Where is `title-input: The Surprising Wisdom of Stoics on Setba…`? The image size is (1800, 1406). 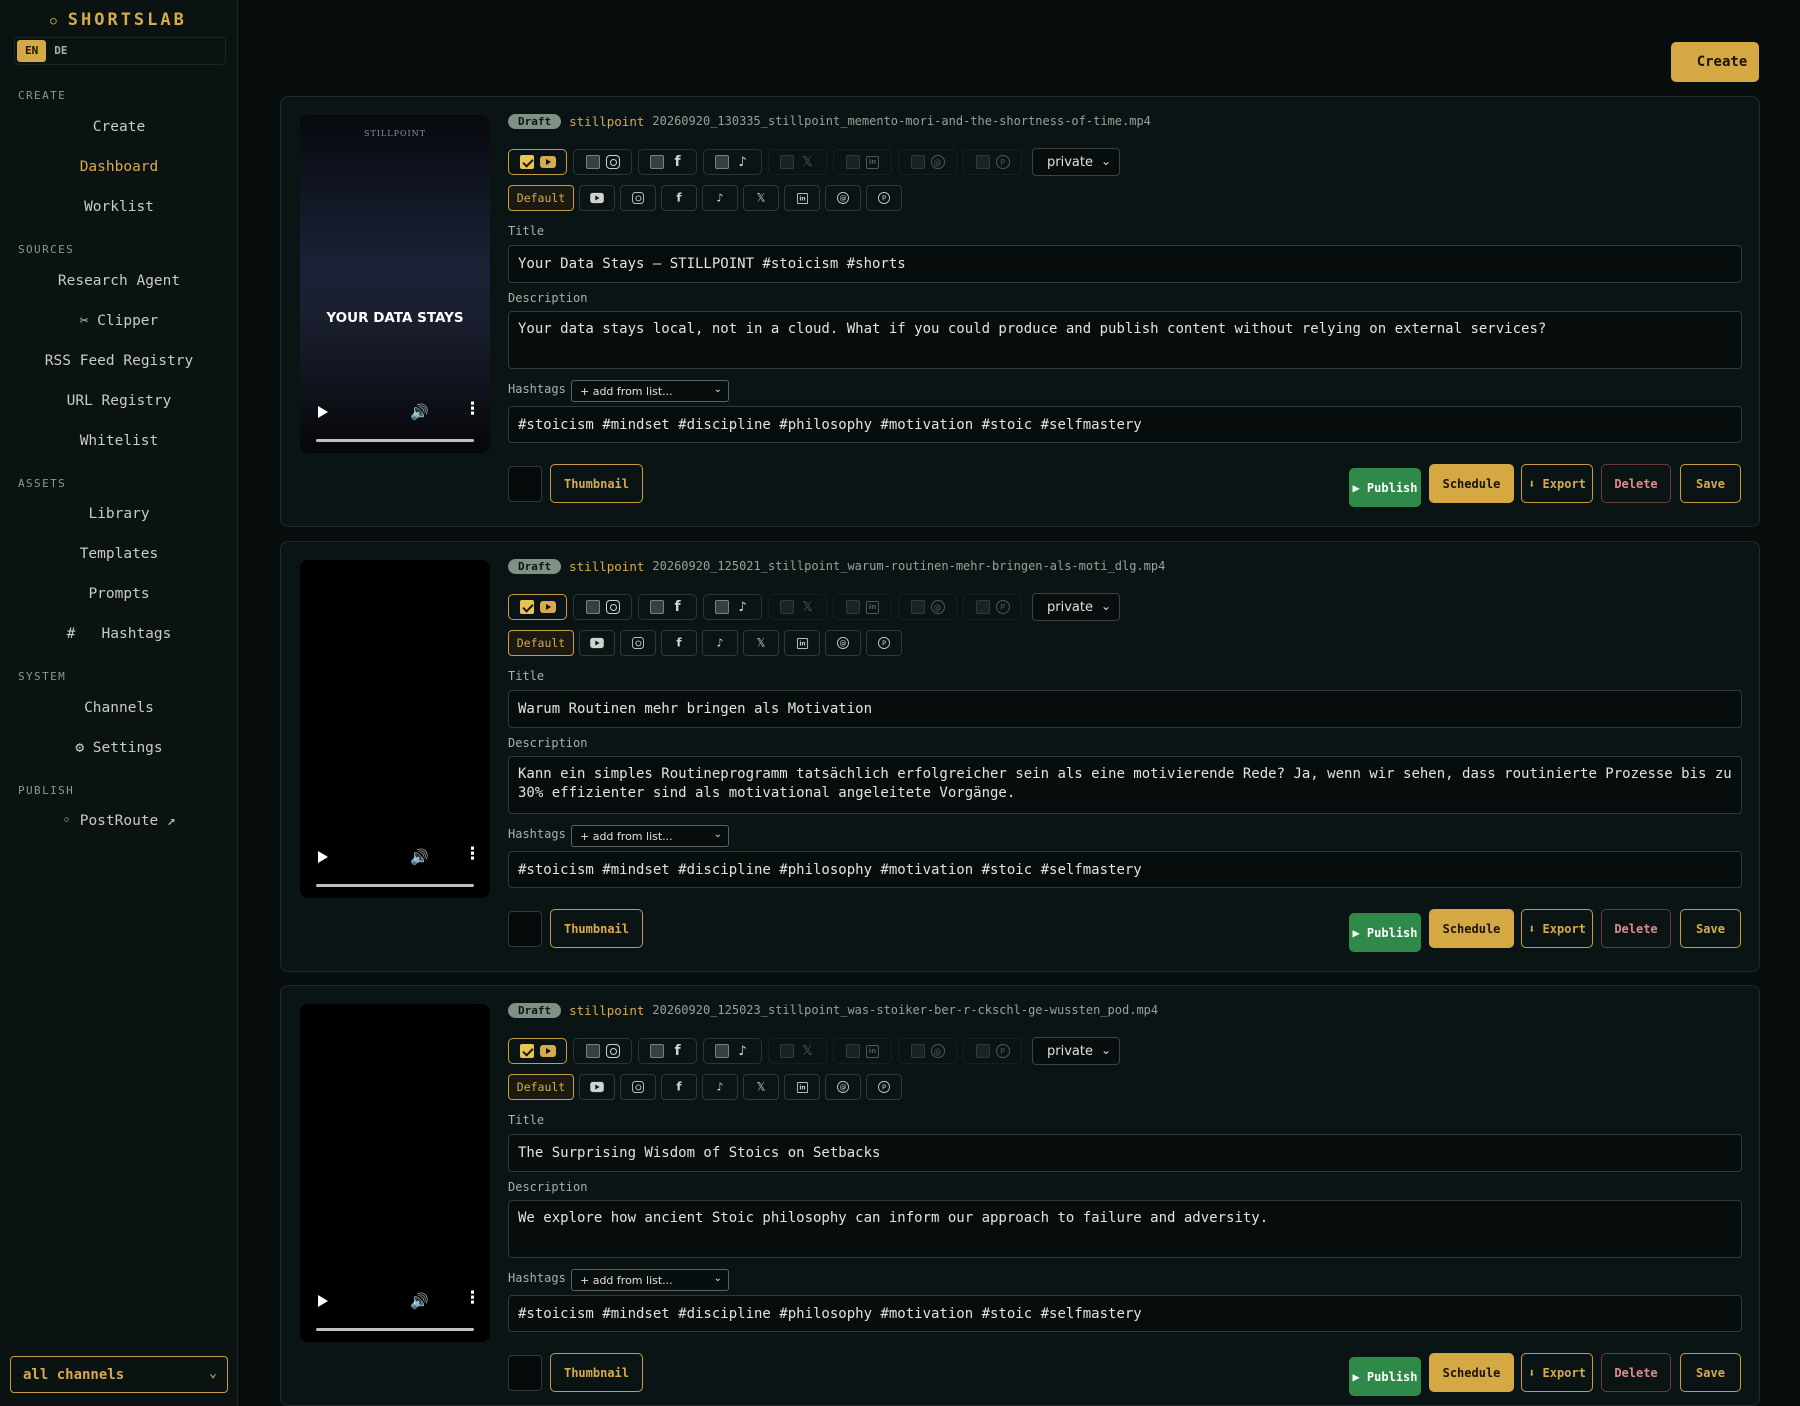 title-input: The Surprising Wisdom of Stoics on Setba… is located at coordinates (1125, 1153).